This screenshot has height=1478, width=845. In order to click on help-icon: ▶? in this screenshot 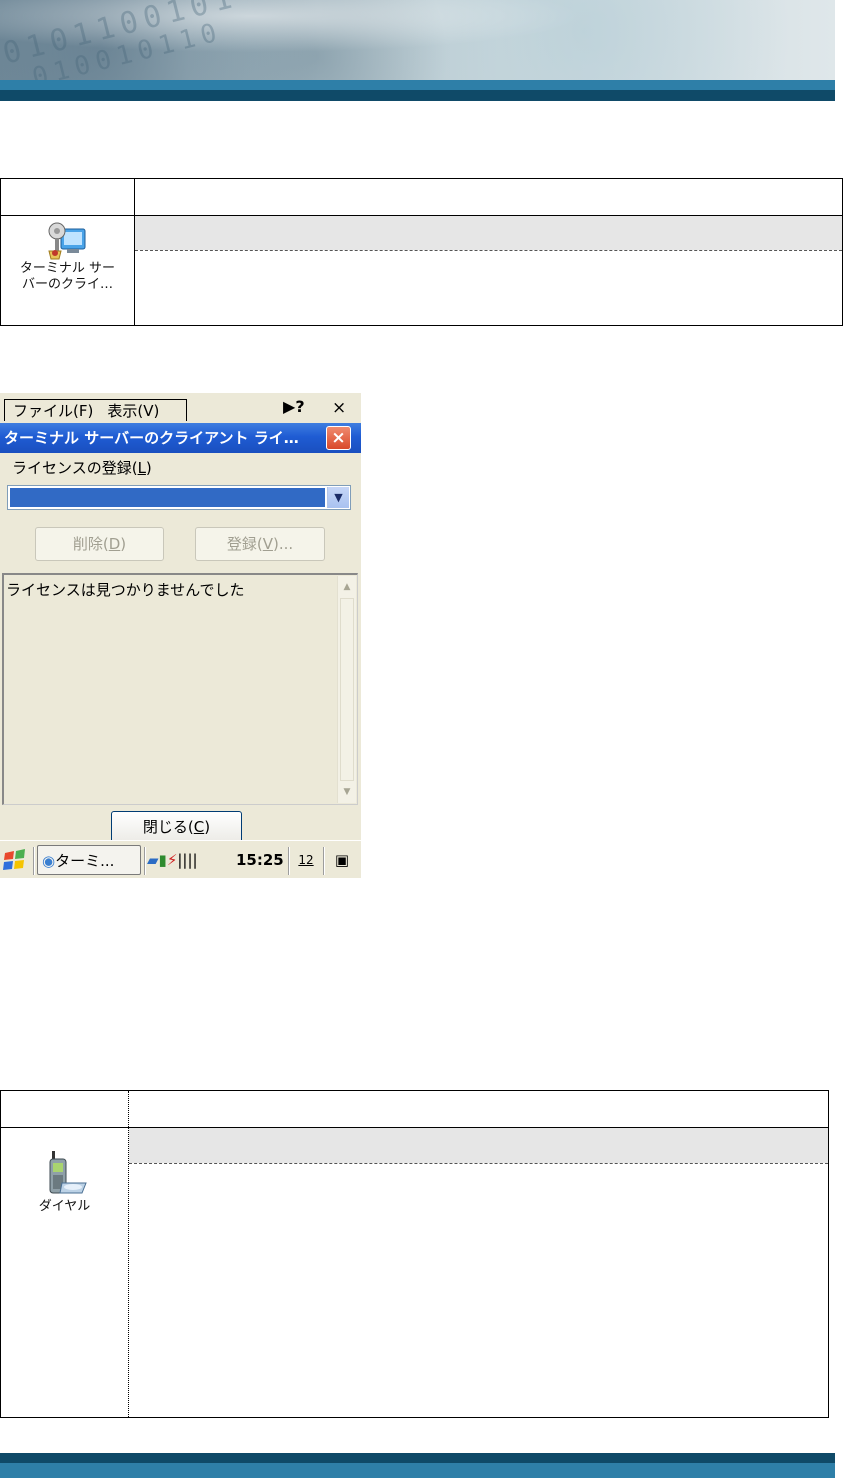, I will do `click(294, 406)`.